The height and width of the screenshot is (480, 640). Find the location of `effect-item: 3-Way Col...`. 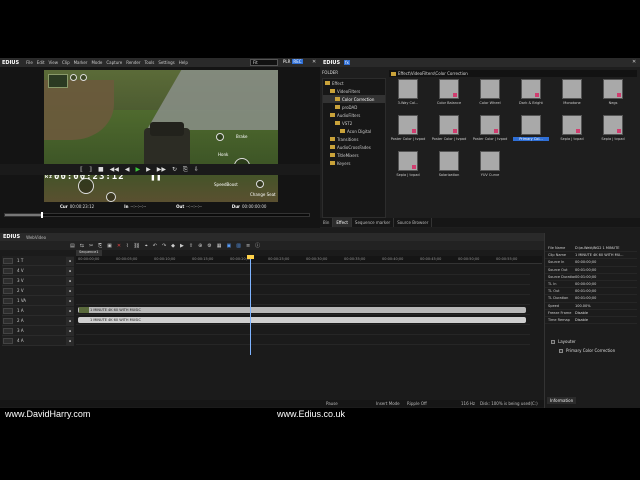

effect-item: 3-Way Col... is located at coordinates (408, 95).